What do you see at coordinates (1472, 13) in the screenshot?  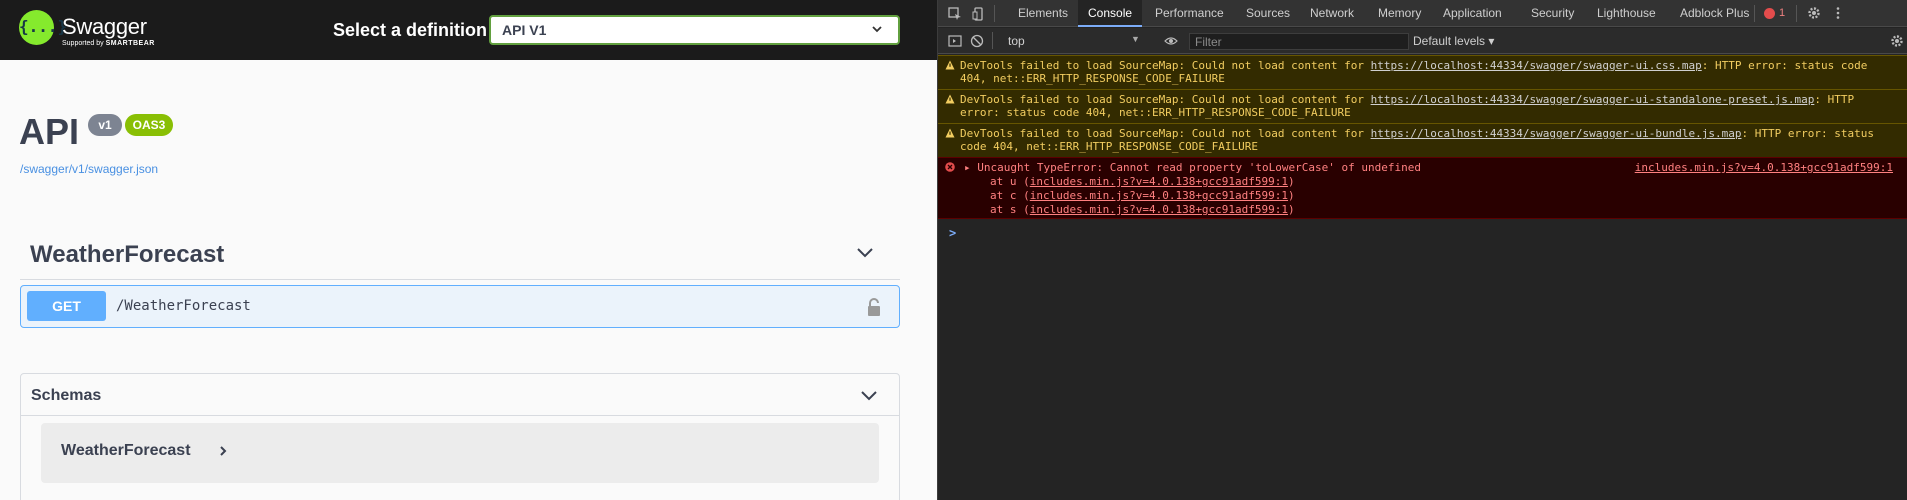 I see `tab-application: Application` at bounding box center [1472, 13].